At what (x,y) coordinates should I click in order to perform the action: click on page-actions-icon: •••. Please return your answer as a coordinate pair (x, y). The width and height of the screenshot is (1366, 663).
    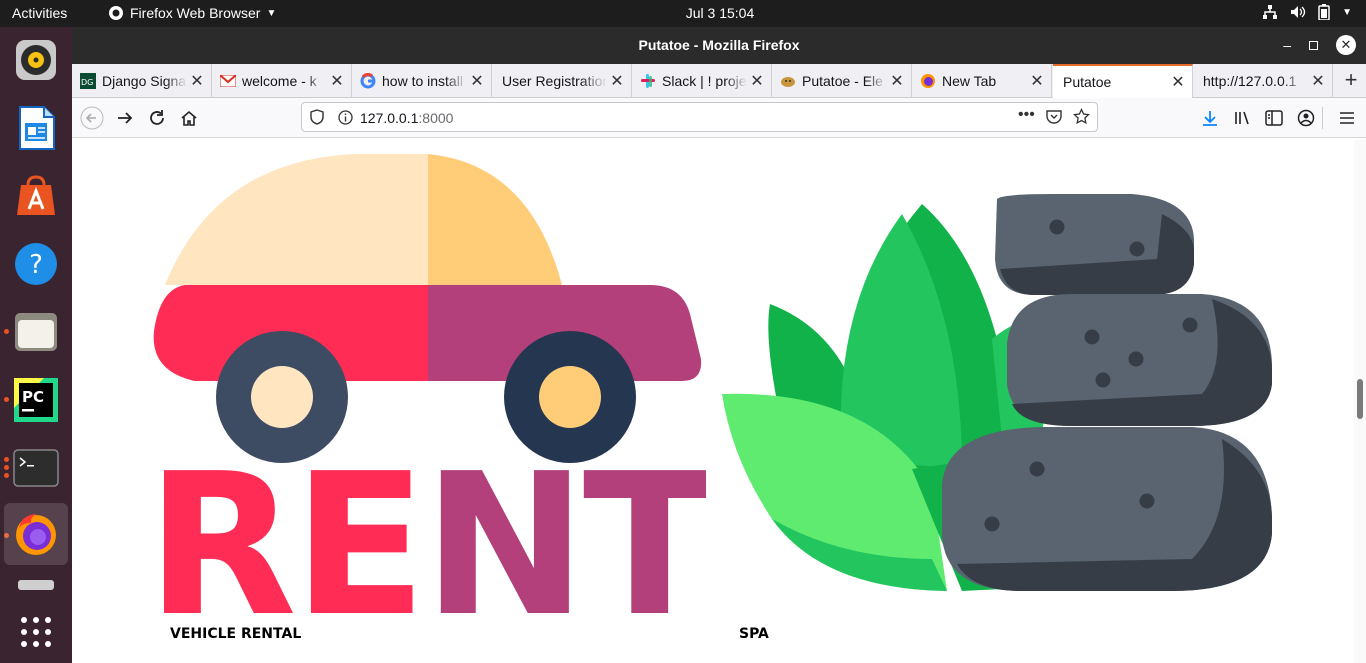
    Looking at the image, I should click on (1026, 115).